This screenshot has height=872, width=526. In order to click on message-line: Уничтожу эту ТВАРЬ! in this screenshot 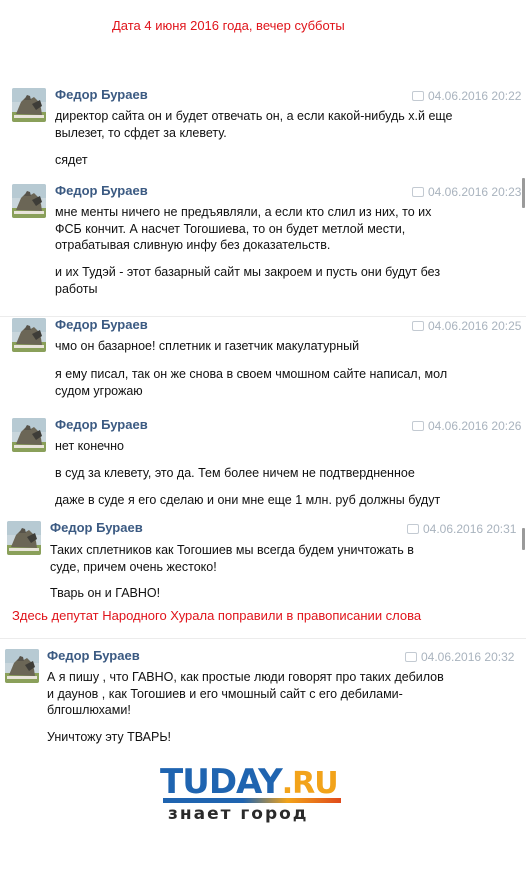, I will do `click(109, 737)`.